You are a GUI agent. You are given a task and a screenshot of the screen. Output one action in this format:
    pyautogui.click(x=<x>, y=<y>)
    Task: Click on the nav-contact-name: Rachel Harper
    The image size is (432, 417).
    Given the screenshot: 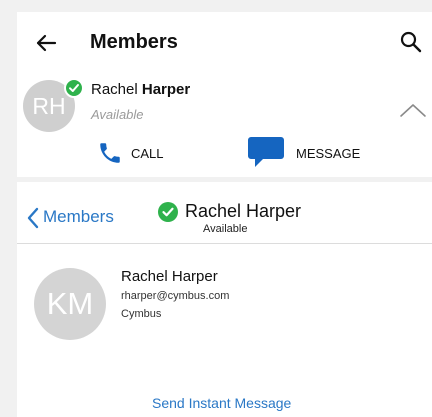 What is the action you would take?
    pyautogui.click(x=243, y=211)
    